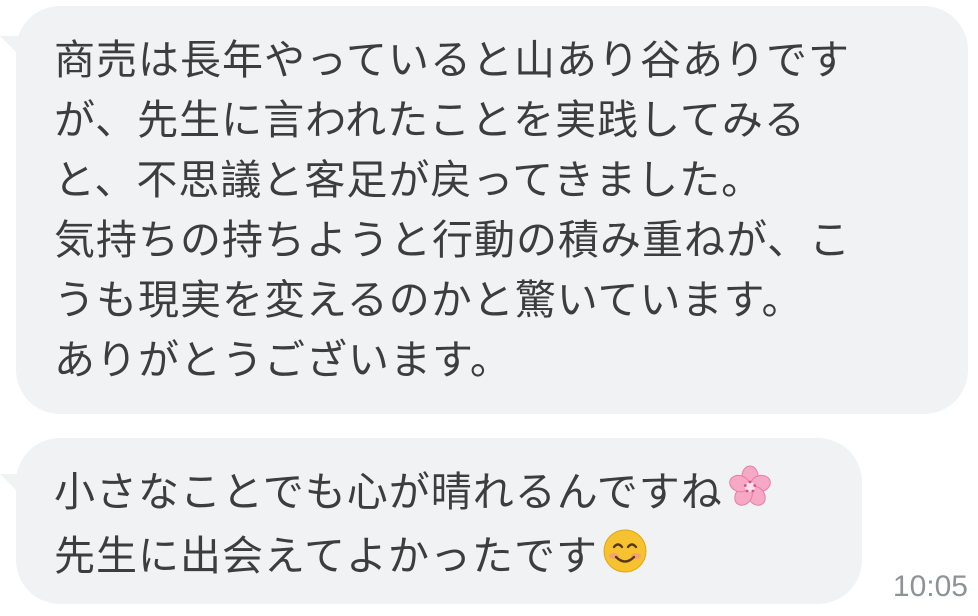 The height and width of the screenshot is (616, 978). I want to click on message-line: ありがとうございます。, so click(283, 360).